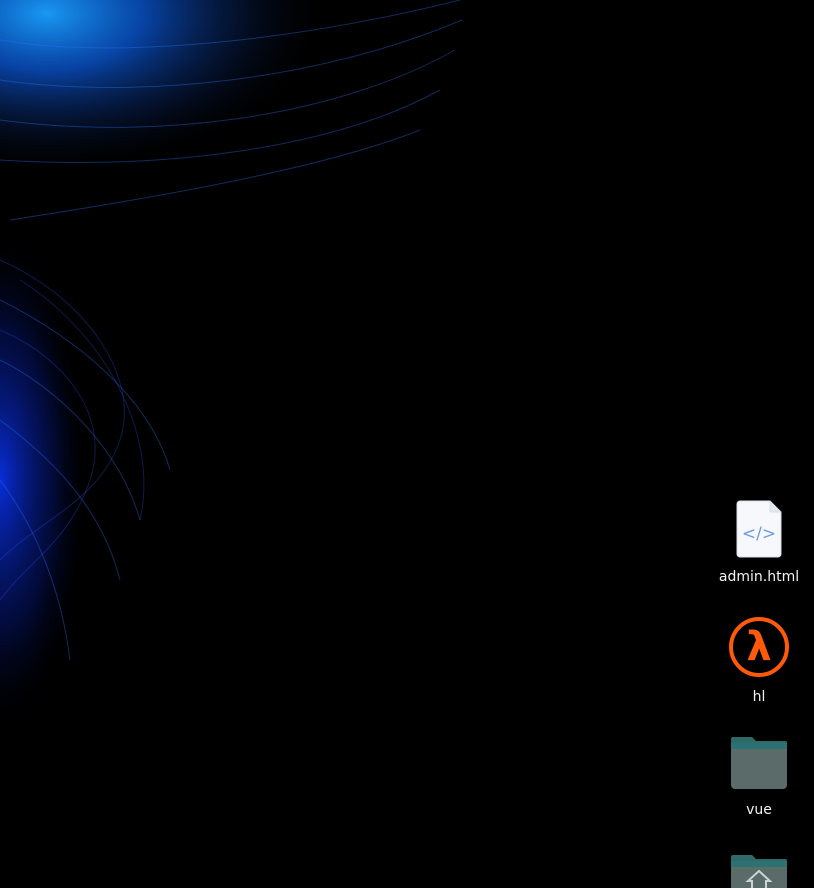 This screenshot has height=888, width=814. I want to click on desktop-icon-label: hl, so click(759, 697).